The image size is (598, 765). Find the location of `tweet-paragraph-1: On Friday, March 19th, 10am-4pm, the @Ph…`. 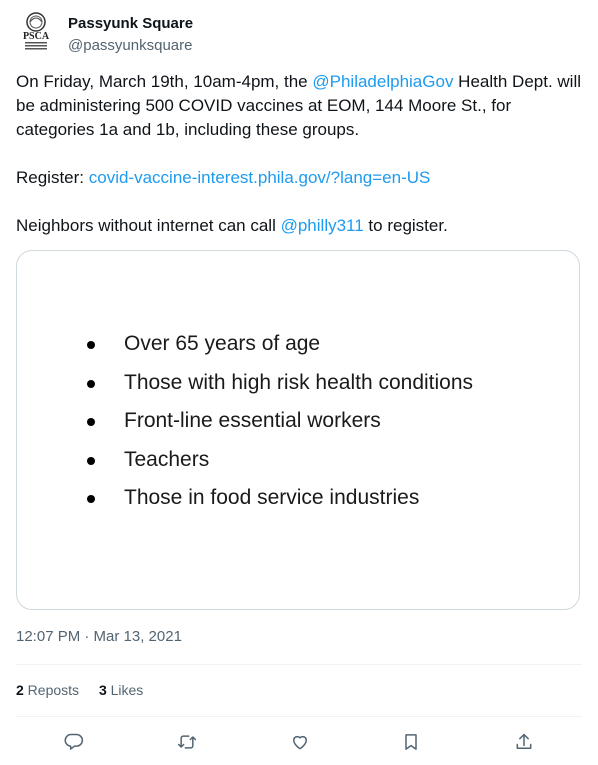

tweet-paragraph-1: On Friday, March 19th, 10am-4pm, the @Ph… is located at coordinates (299, 106).